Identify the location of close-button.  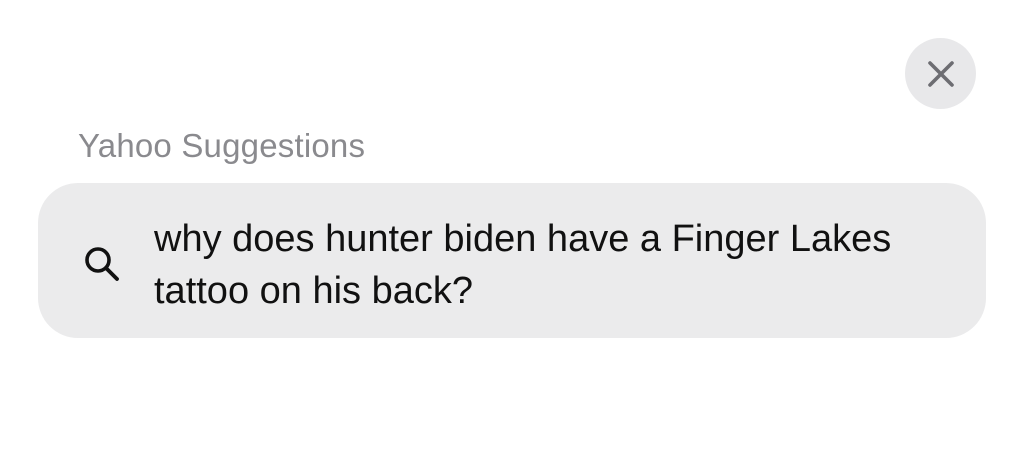
(940, 73).